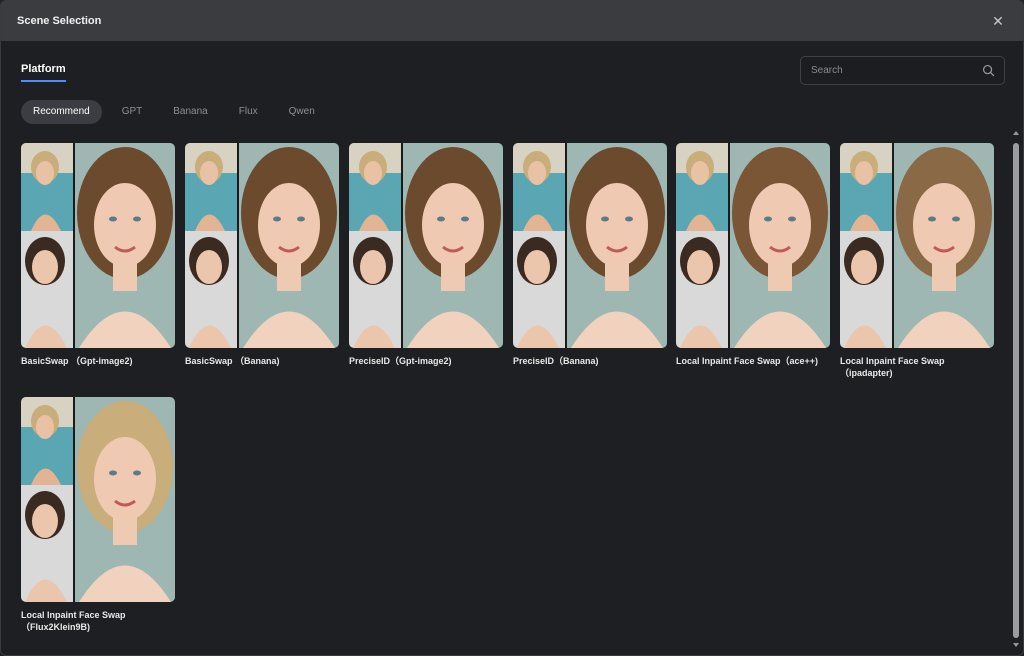 Image resolution: width=1024 pixels, height=656 pixels. What do you see at coordinates (988, 70) in the screenshot?
I see `search-icon` at bounding box center [988, 70].